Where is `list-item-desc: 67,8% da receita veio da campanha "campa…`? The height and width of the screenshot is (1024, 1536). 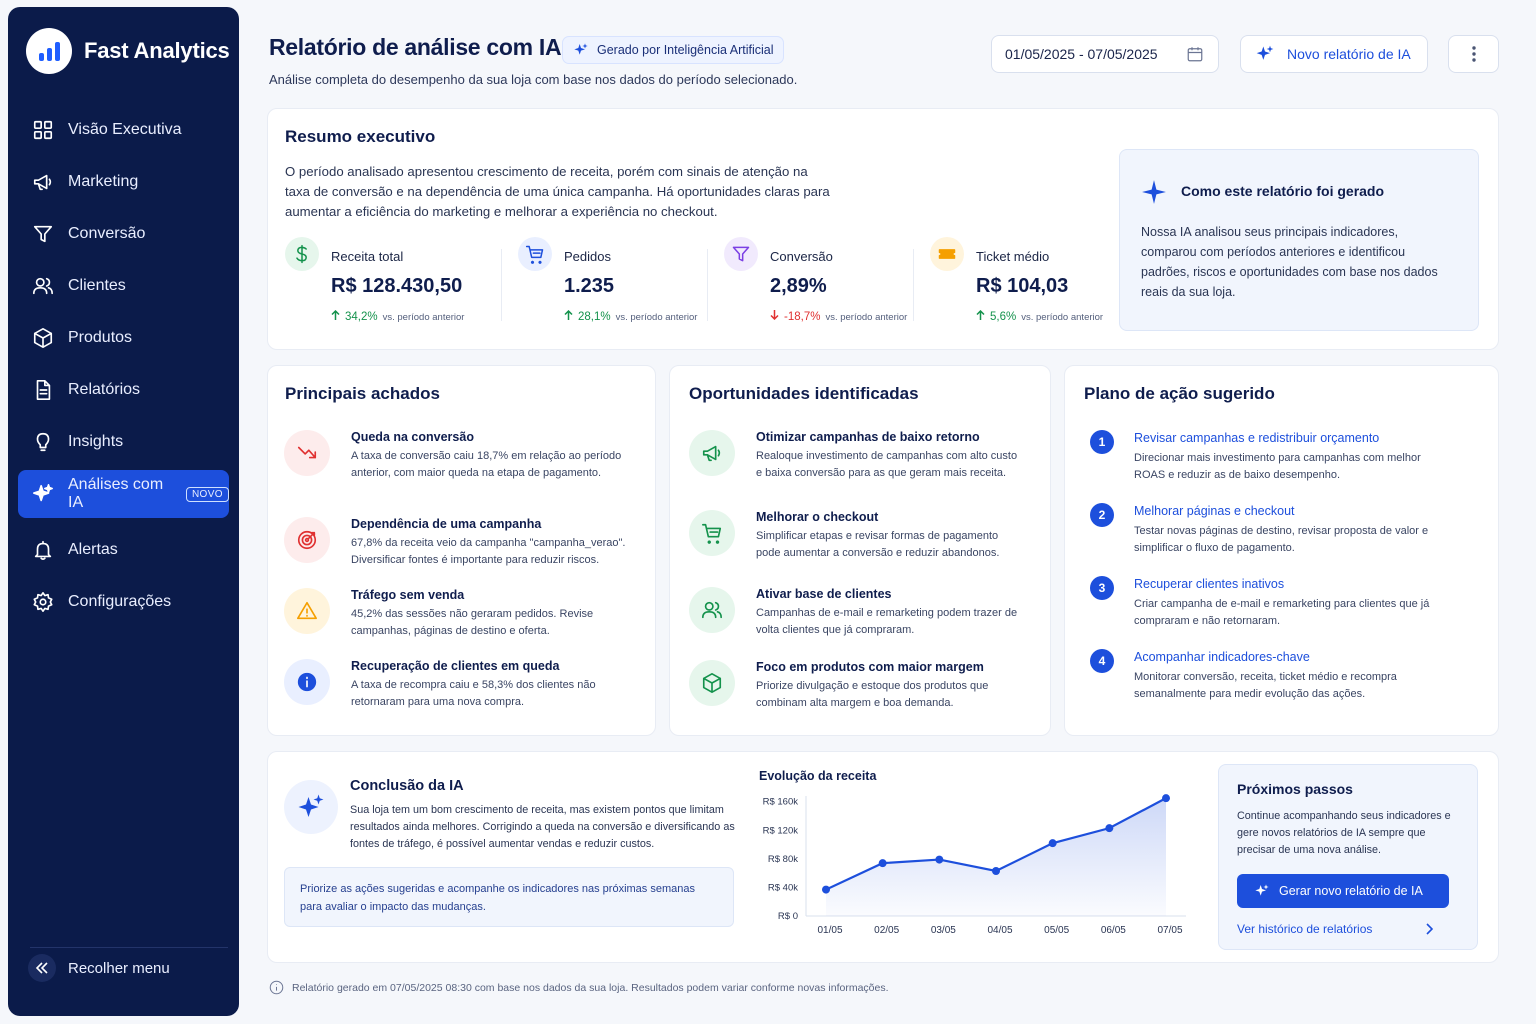
list-item-desc: 67,8% da receita veio da campanha "campa… is located at coordinates (488, 551).